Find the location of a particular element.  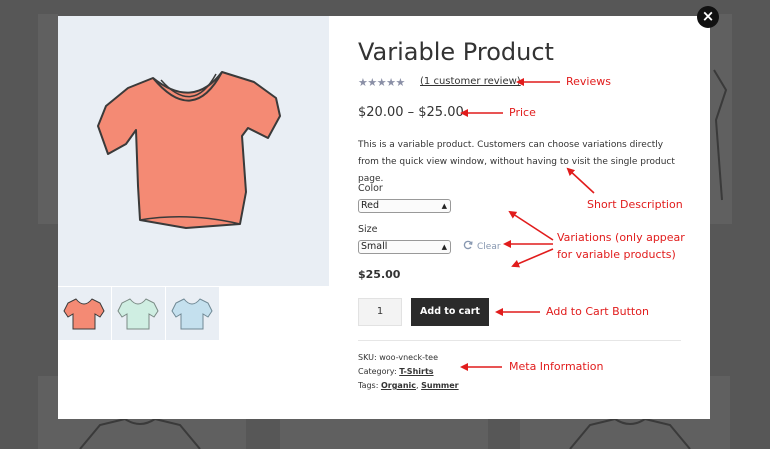

thumbnail-red-shirt is located at coordinates (84, 313).